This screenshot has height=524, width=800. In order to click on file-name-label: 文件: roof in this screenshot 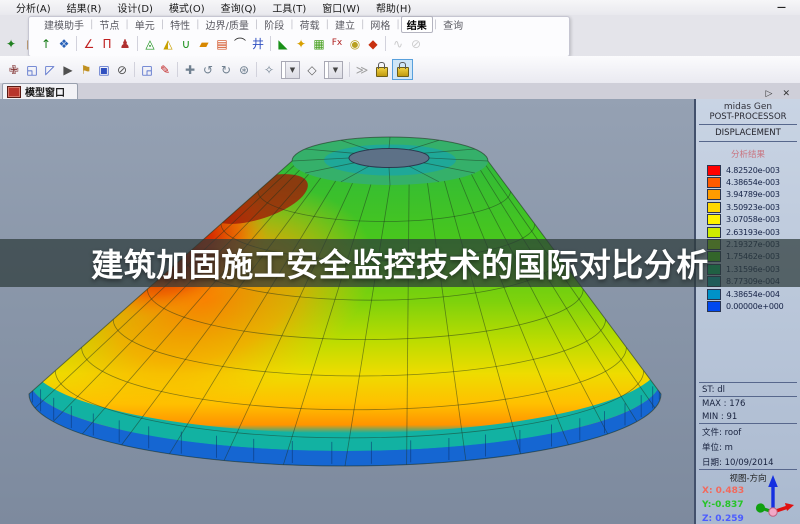, I will do `click(722, 433)`.